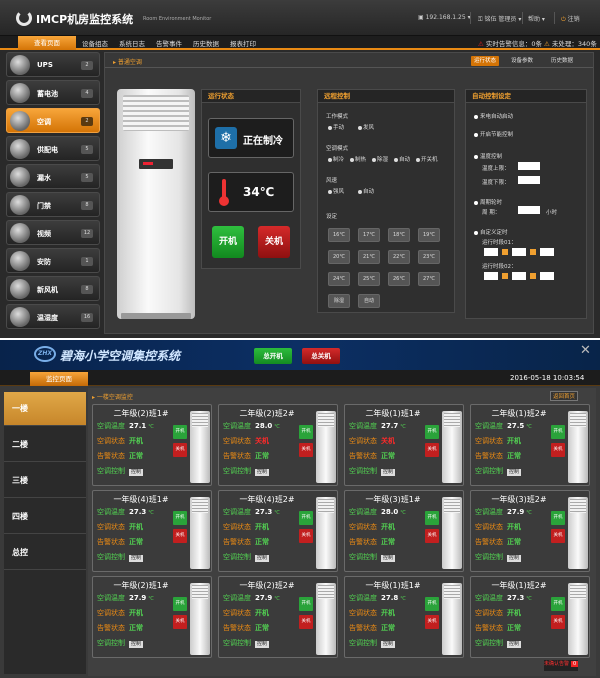  What do you see at coordinates (510, 43) in the screenshot?
I see `realtime-alarm: ⚠ 实时告警信息：0条` at bounding box center [510, 43].